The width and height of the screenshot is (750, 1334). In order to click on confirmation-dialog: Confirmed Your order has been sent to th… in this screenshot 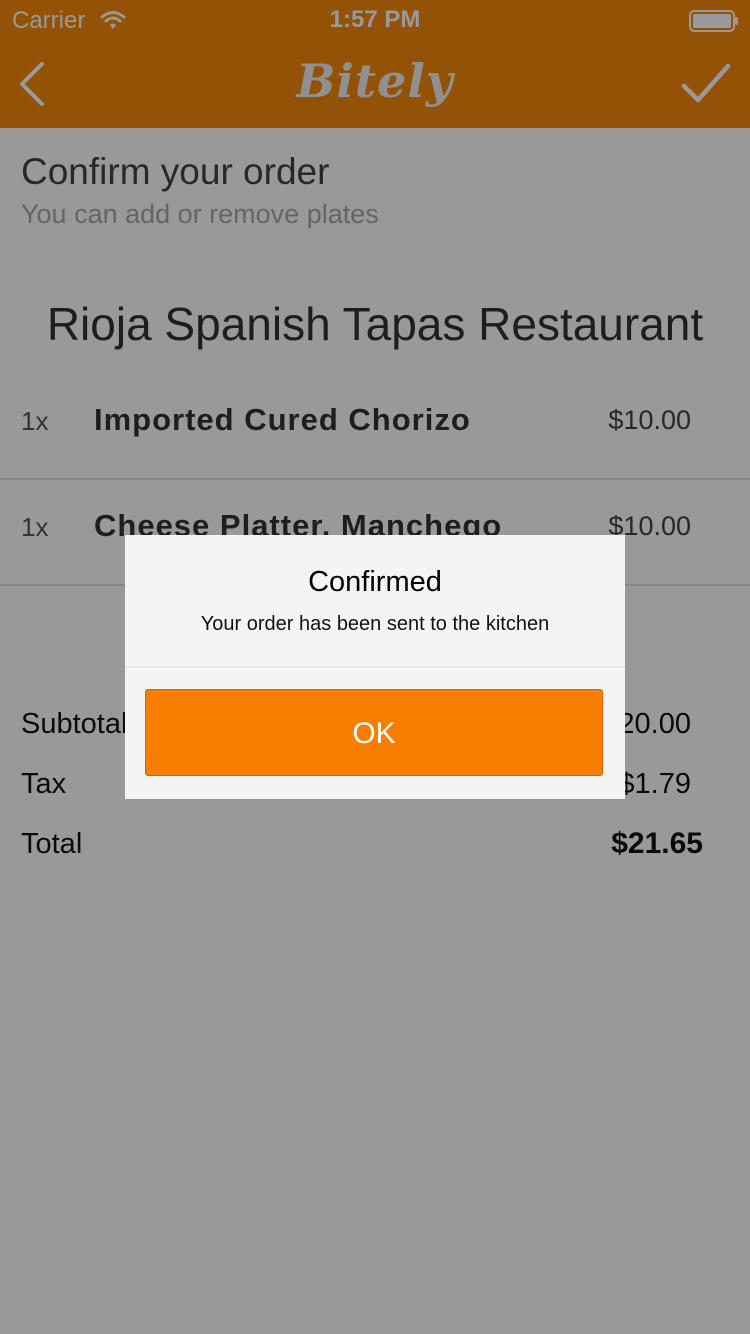, I will do `click(375, 667)`.